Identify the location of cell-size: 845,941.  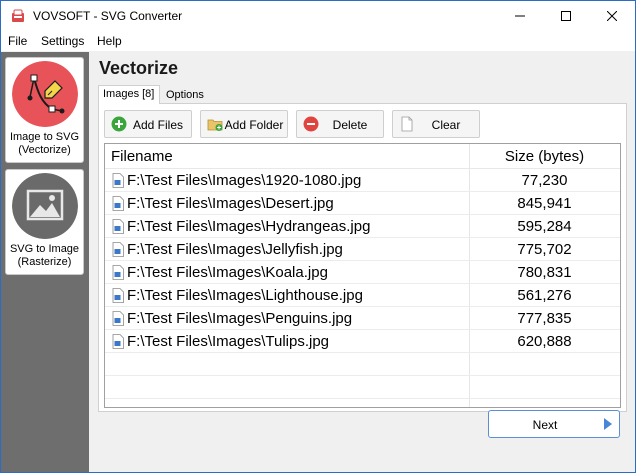
(544, 203).